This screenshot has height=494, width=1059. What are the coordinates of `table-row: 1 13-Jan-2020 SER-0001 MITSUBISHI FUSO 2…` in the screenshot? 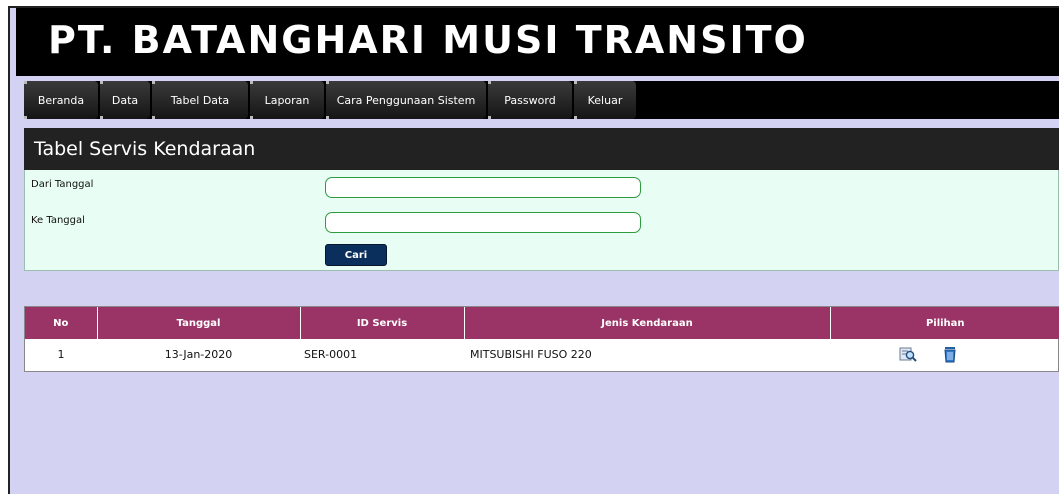 It's located at (542, 354).